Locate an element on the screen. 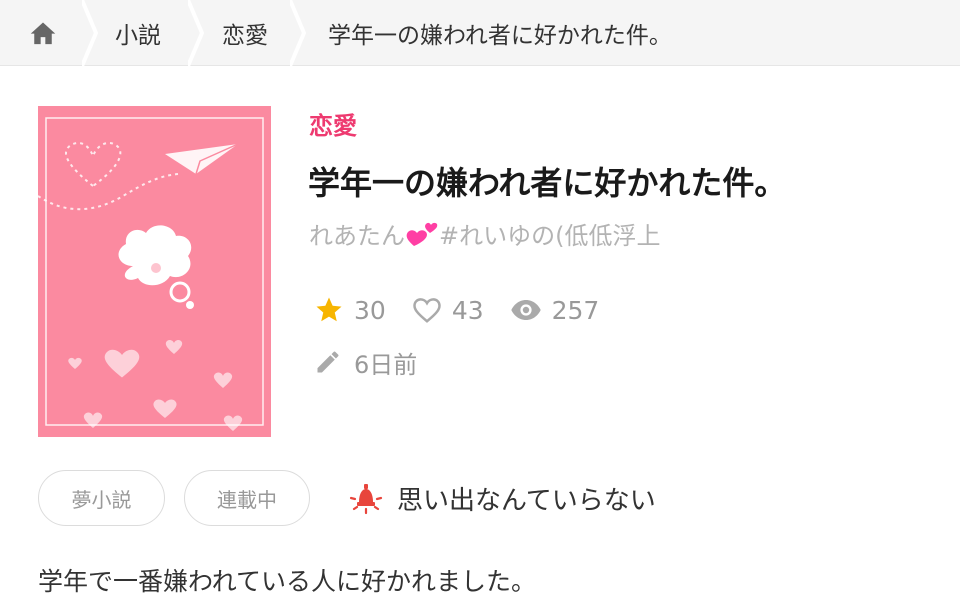  alert-light-icon is located at coordinates (366, 499).